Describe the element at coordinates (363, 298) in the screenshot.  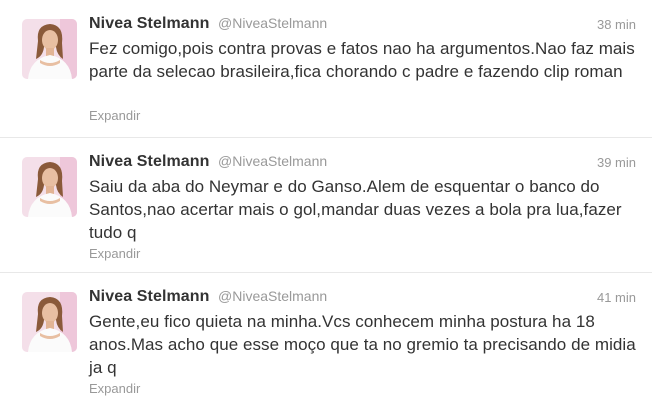
I see `tweet-header: Nivea Stelmann @NiveaStelmann 41 min` at that location.